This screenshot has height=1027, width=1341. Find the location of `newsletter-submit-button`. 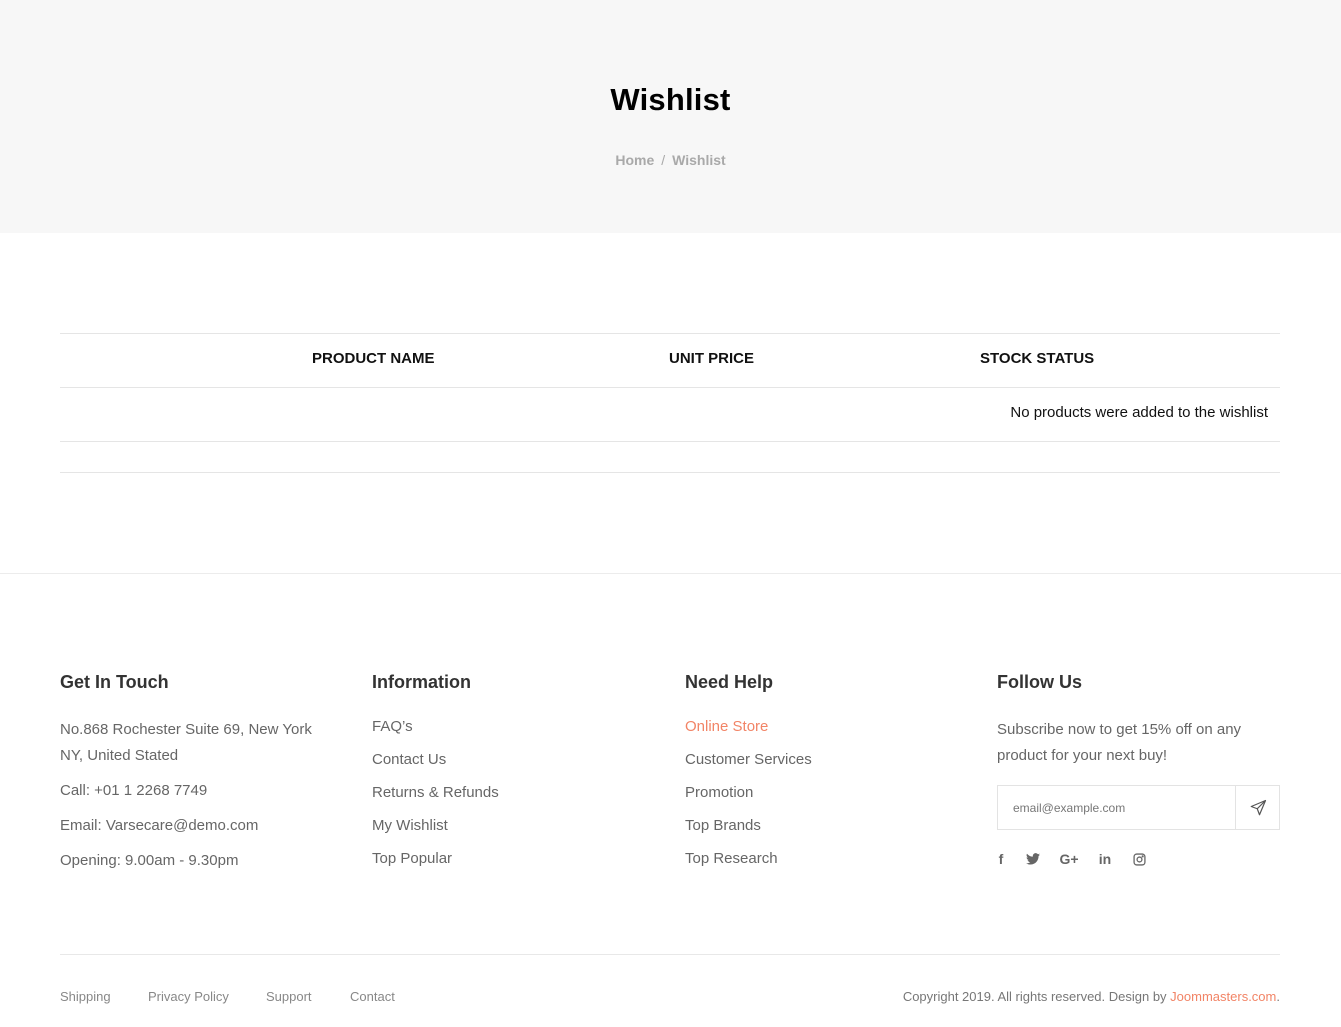

newsletter-submit-button is located at coordinates (1257, 807).